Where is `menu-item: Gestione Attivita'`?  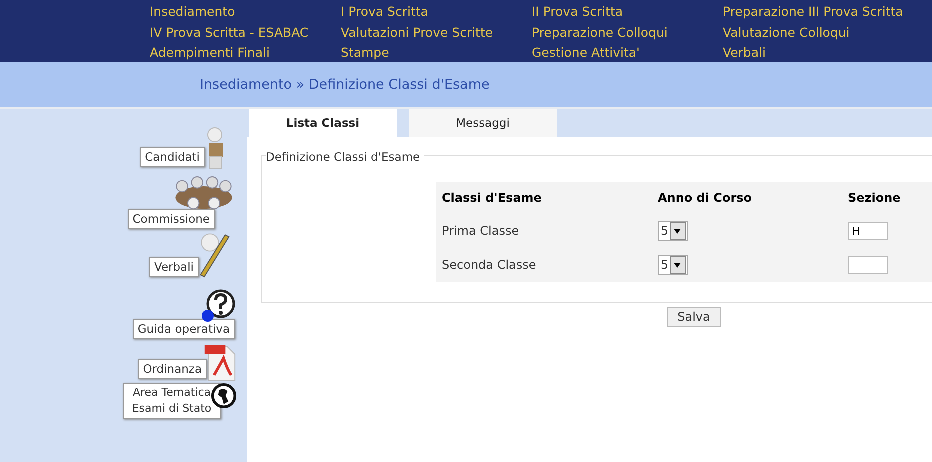
menu-item: Gestione Attivita' is located at coordinates (627, 53).